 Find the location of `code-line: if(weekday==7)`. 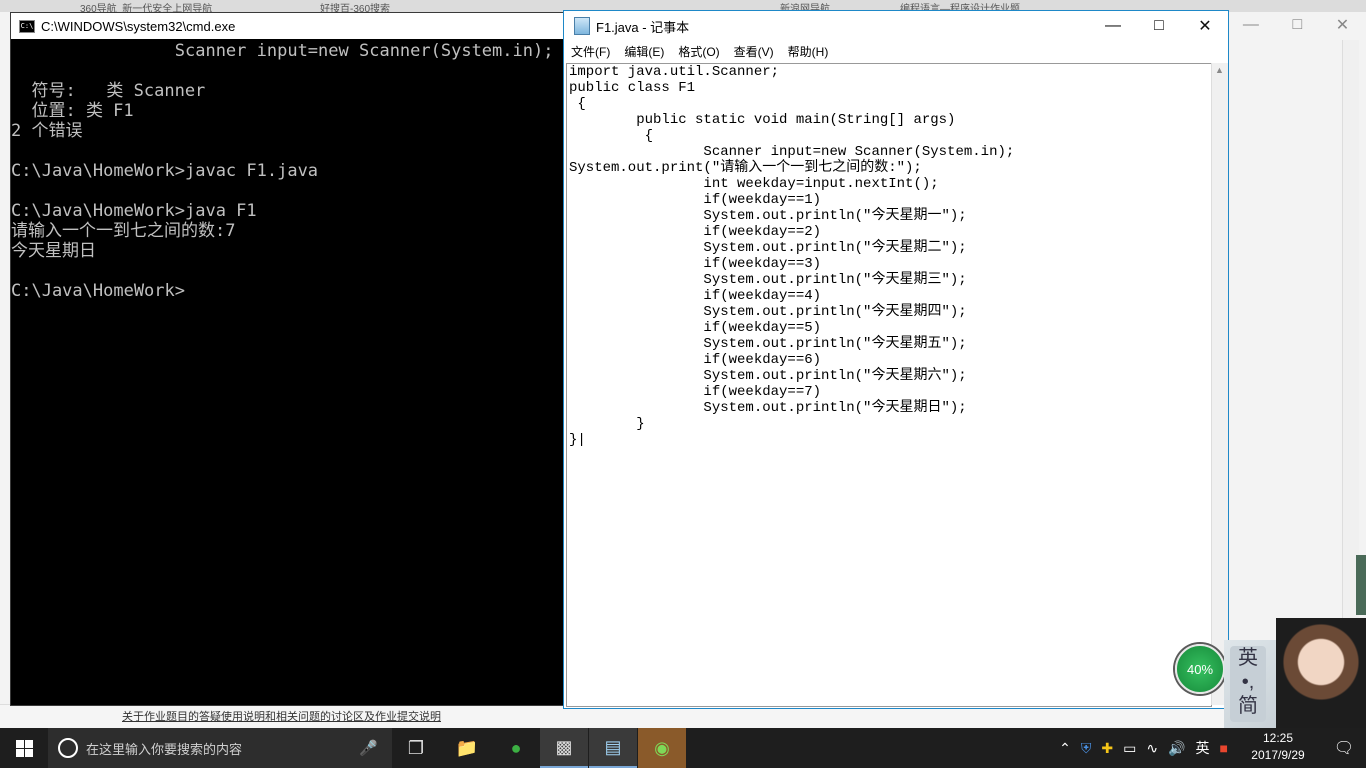

code-line: if(weekday==7) is located at coordinates (695, 392).